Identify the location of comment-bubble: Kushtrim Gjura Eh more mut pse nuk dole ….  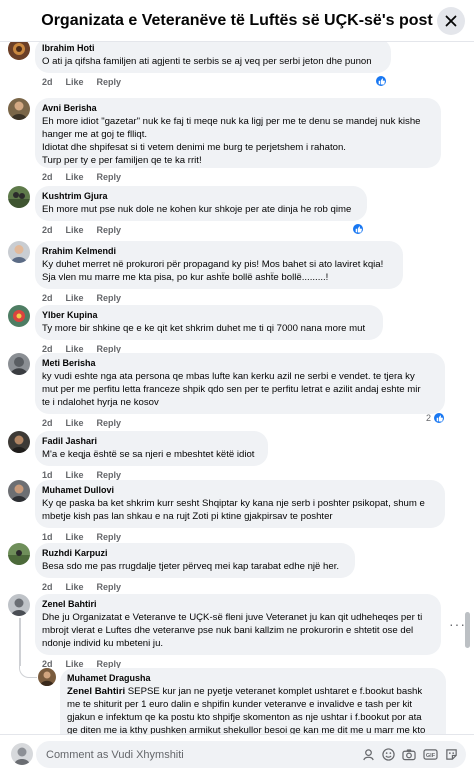
(201, 203).